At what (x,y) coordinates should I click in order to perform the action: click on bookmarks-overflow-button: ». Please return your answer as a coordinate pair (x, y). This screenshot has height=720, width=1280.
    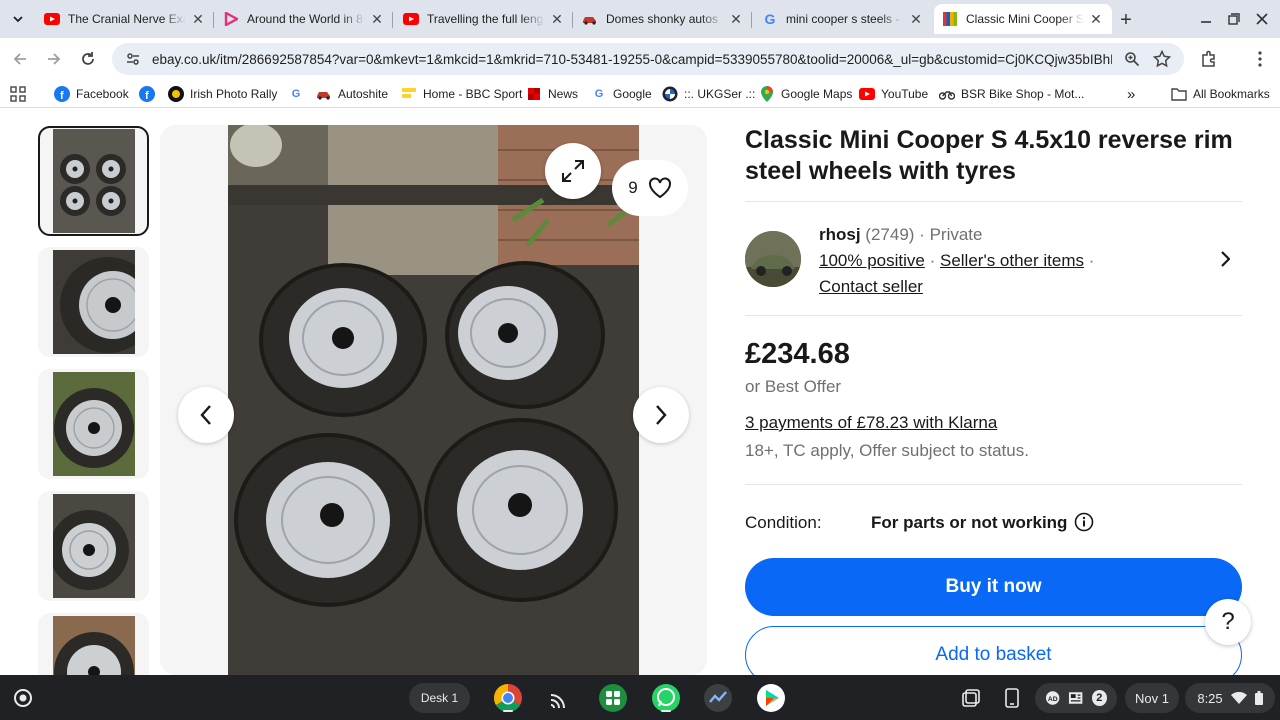
    Looking at the image, I should click on (1131, 94).